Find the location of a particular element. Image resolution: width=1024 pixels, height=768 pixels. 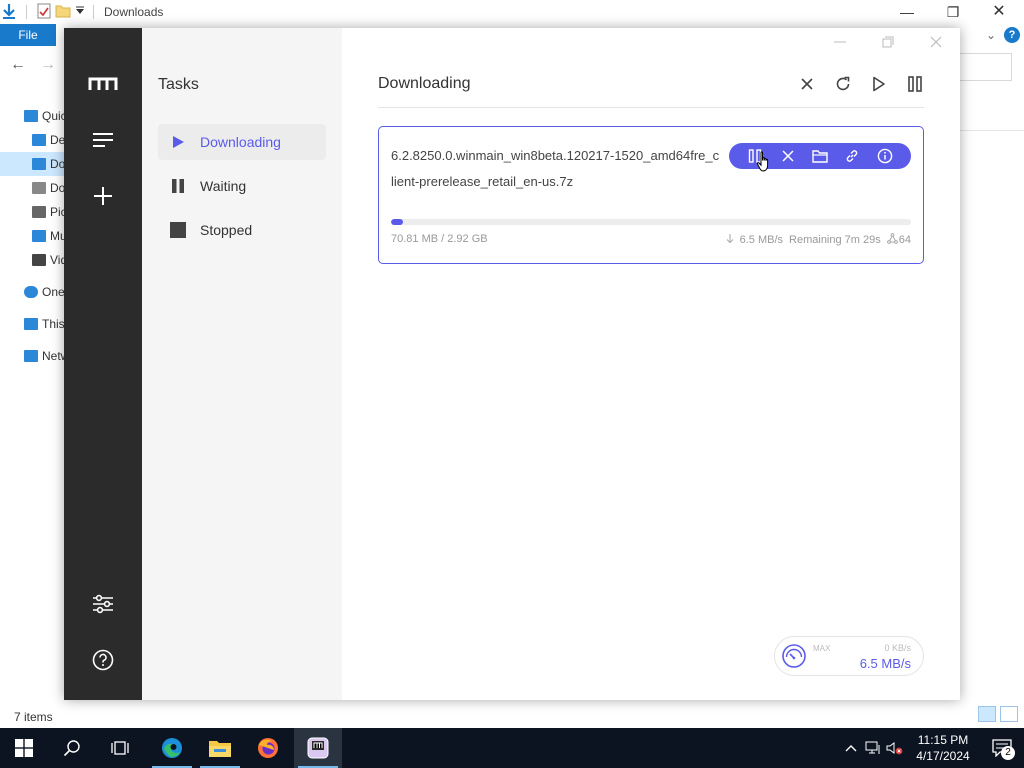

quick-access-toolbar is located at coordinates (49, 12).